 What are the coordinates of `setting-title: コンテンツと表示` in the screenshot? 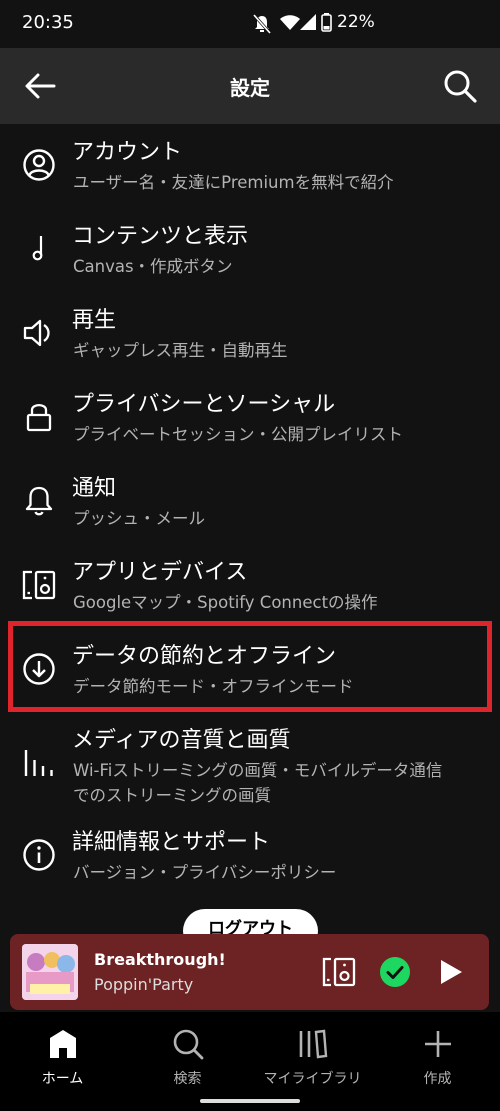 It's located at (160, 236).